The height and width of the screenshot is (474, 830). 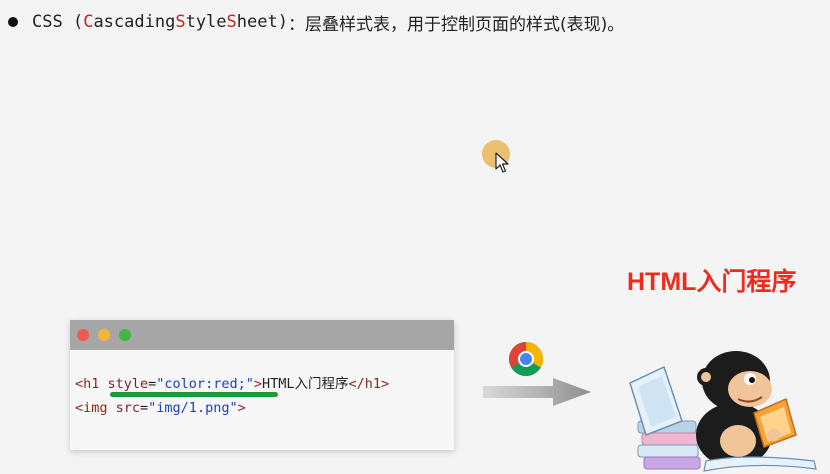 What do you see at coordinates (205, 384) in the screenshot?
I see `code-value-color: "color:red;"` at bounding box center [205, 384].